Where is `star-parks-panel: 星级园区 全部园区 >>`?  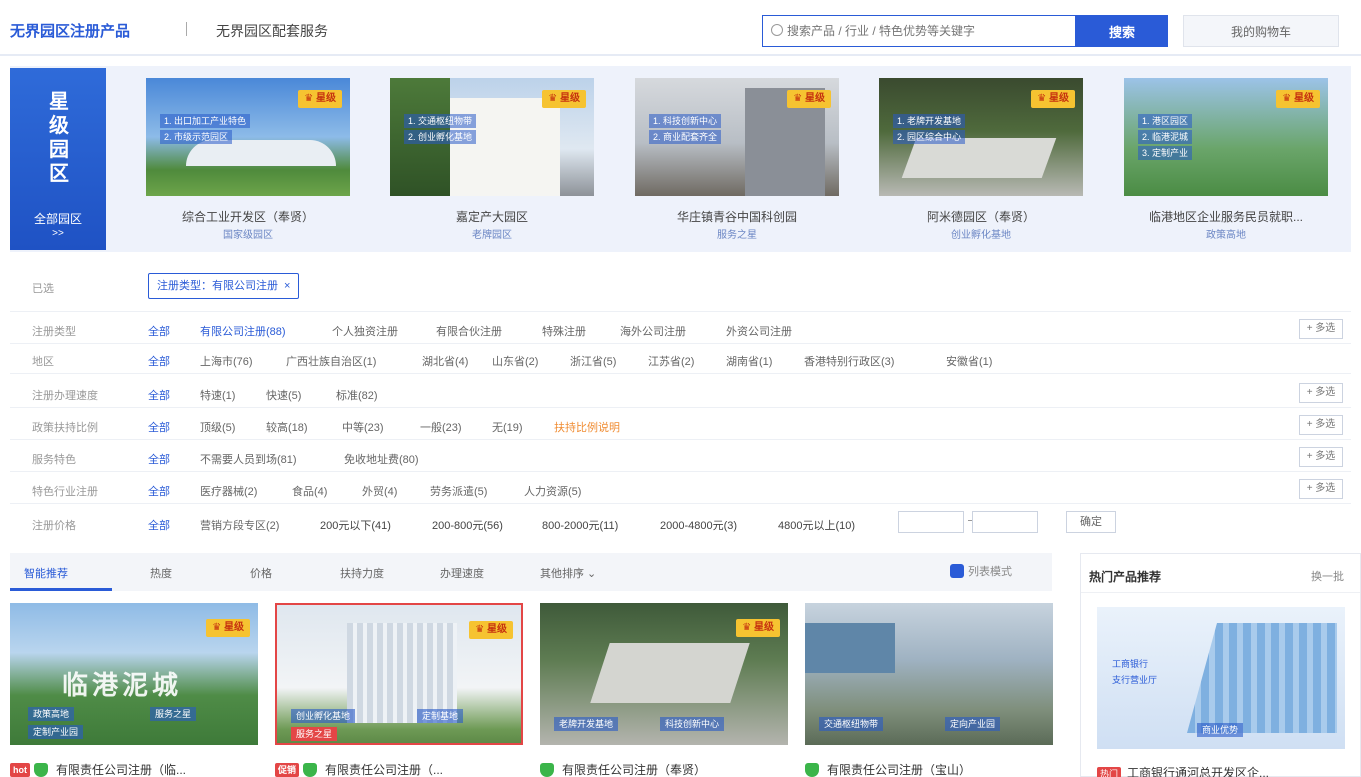 star-parks-panel: 星级园区 全部园区 >> is located at coordinates (58, 159).